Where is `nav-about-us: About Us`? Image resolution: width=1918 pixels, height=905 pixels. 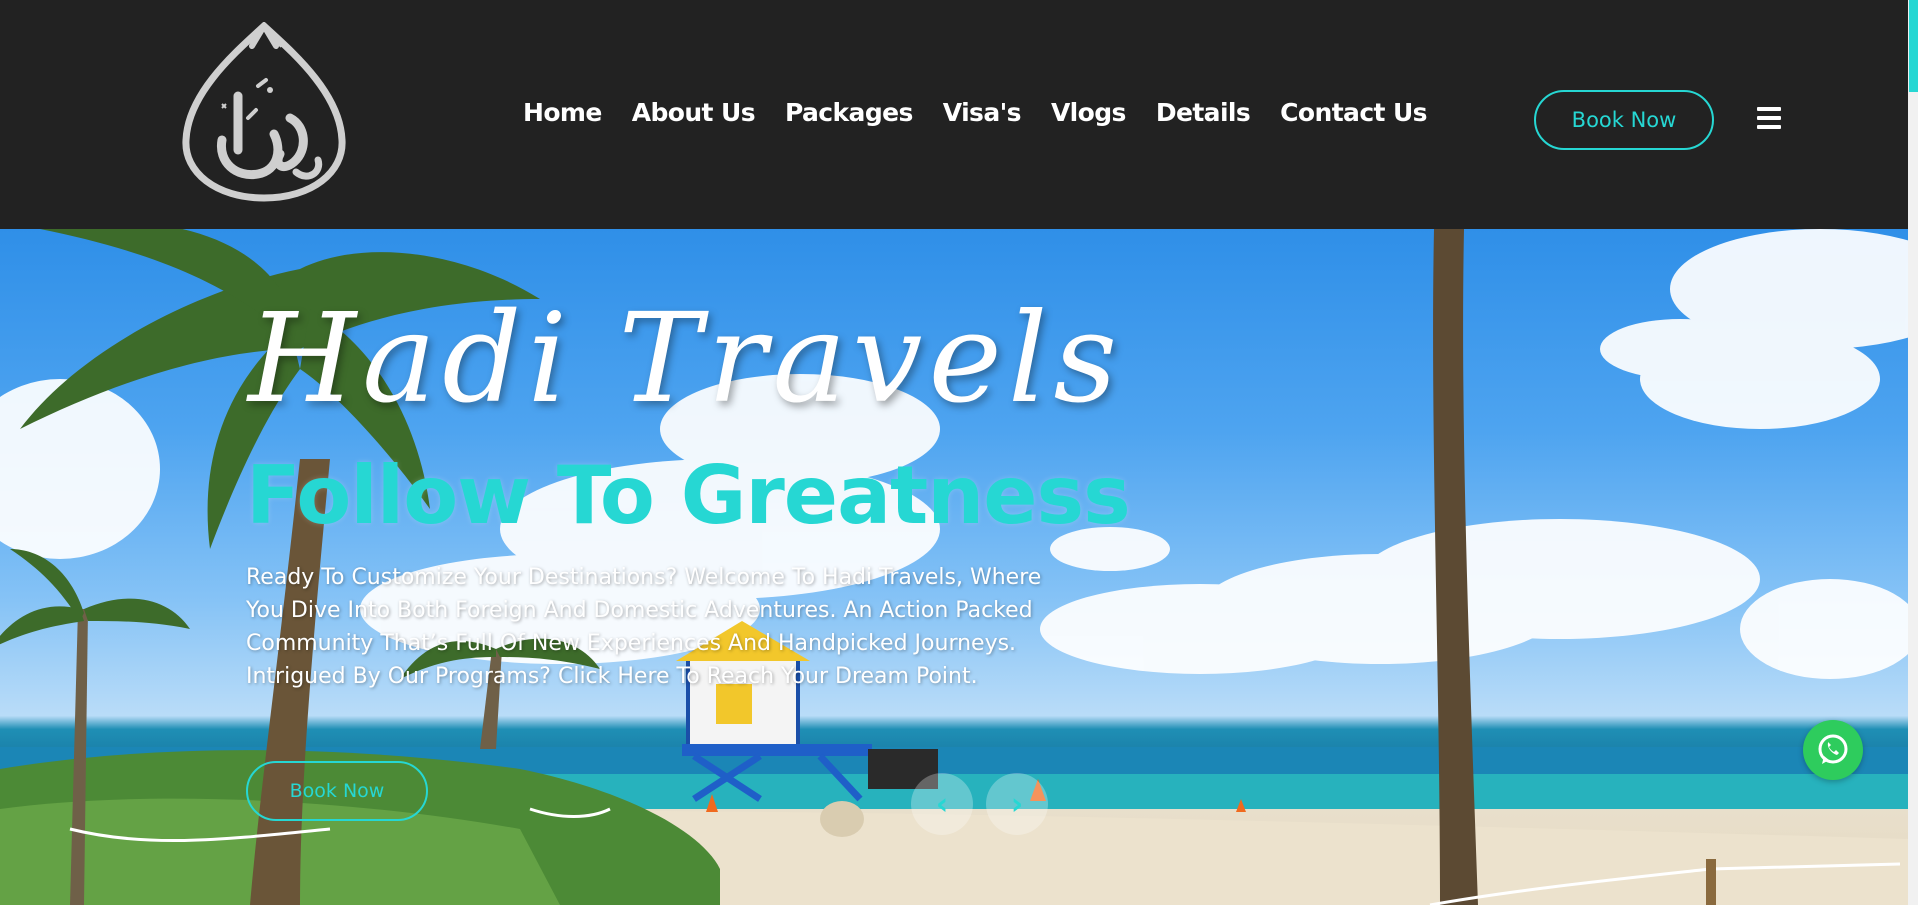 nav-about-us: About Us is located at coordinates (694, 112).